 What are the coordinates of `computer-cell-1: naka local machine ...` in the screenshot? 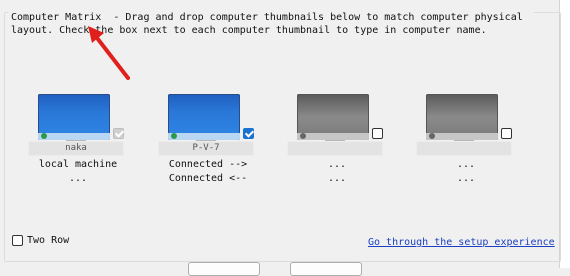 It's located at (81, 145).